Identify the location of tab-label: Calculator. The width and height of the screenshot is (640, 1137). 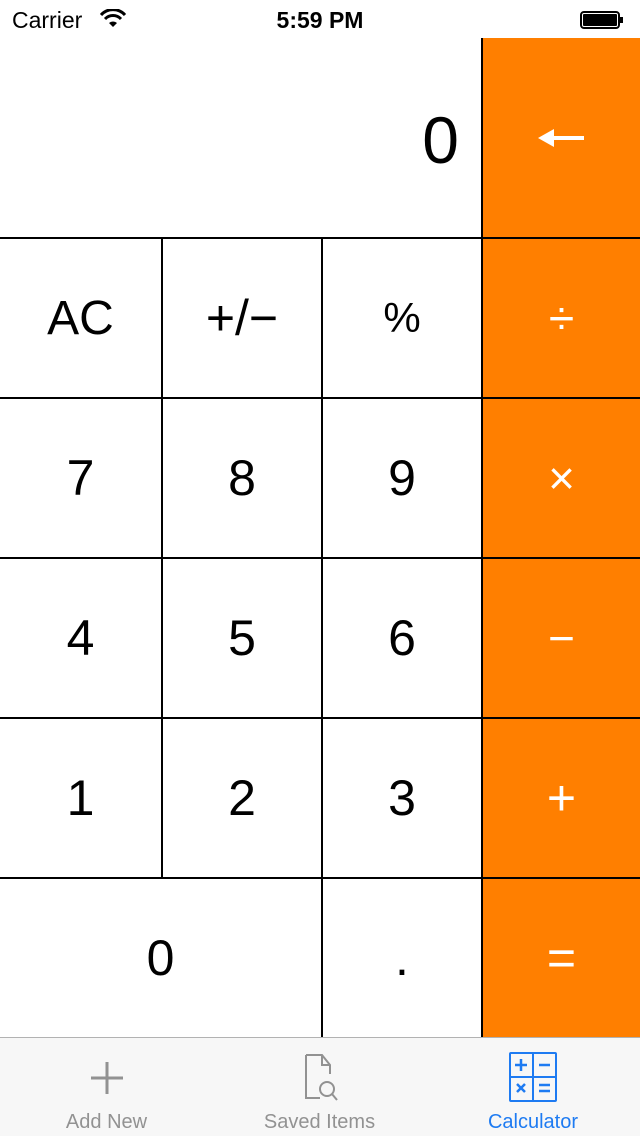
(533, 1122).